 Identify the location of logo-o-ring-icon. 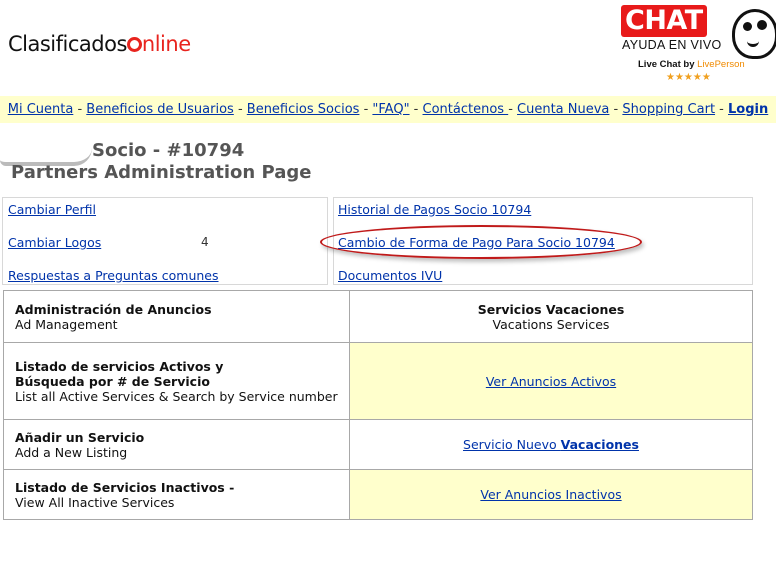
(134, 44).